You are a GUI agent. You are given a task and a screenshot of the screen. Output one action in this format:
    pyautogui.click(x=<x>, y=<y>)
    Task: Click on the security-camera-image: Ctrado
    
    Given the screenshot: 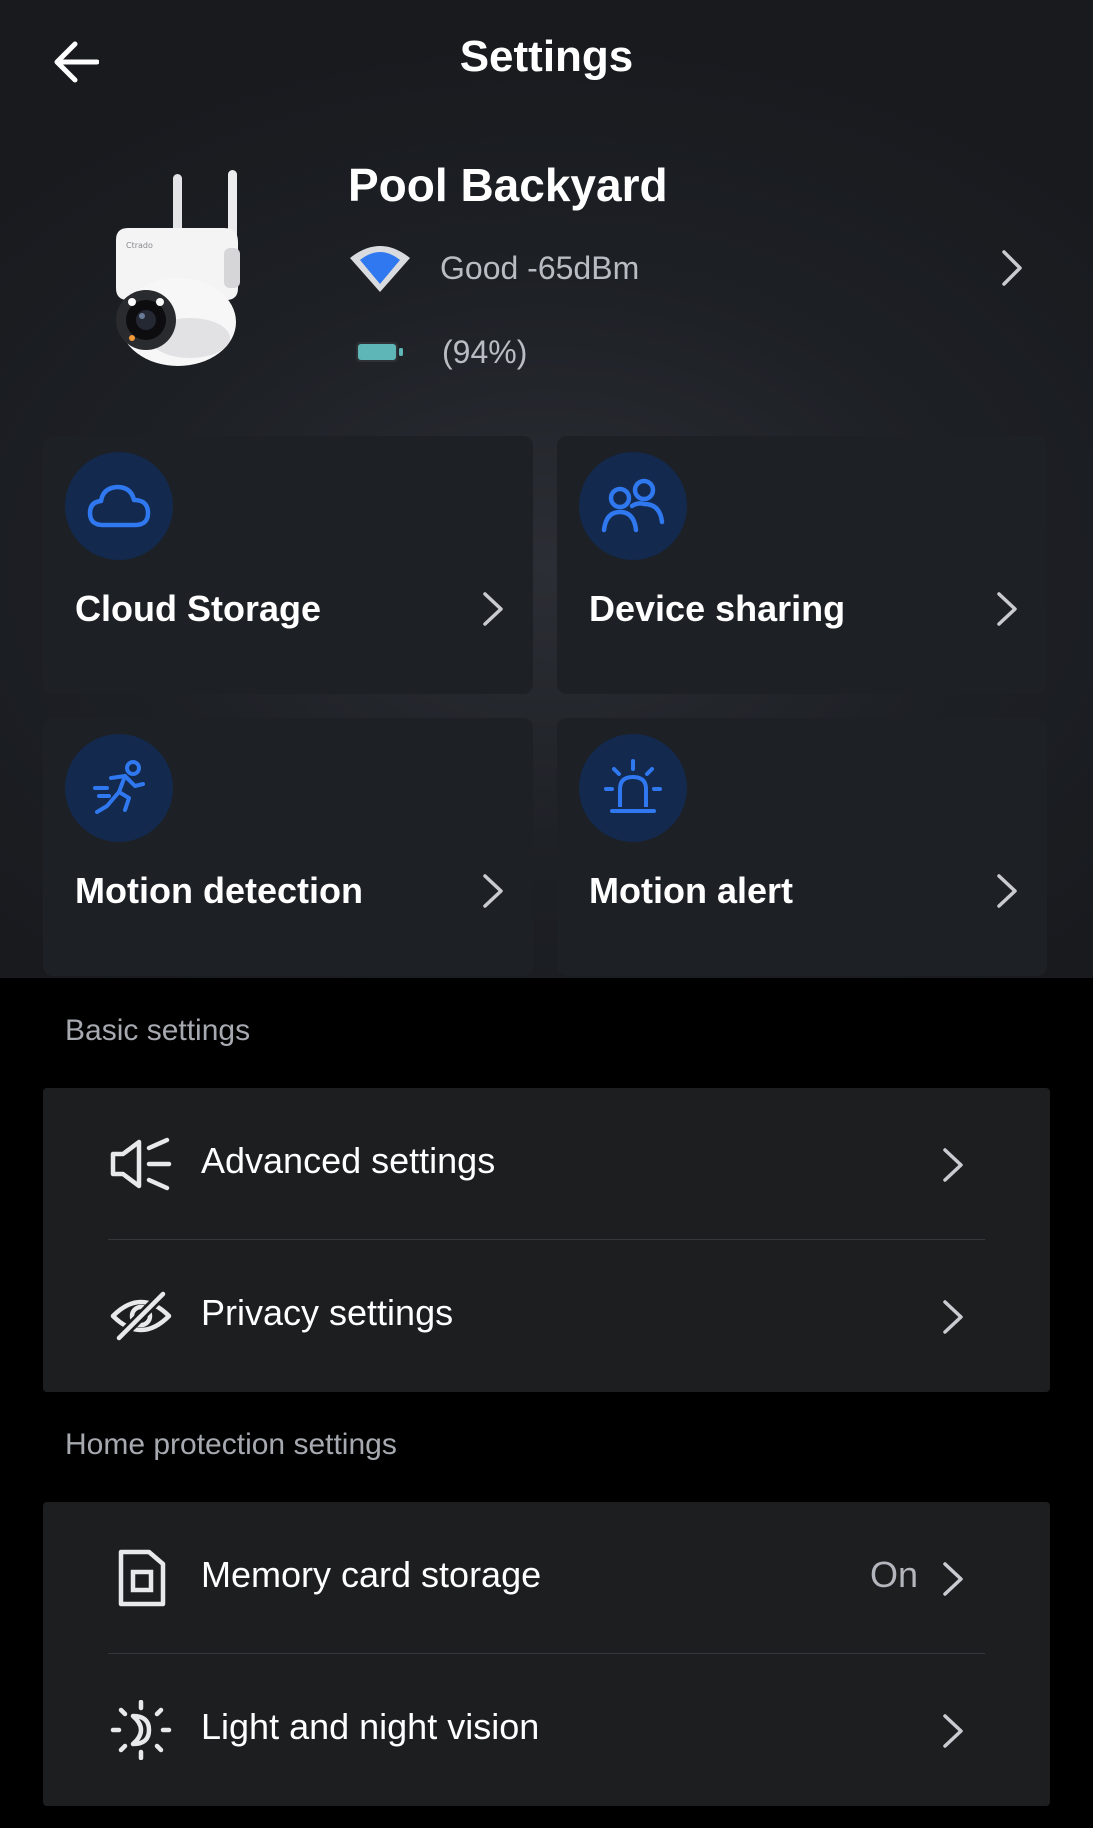 What is the action you would take?
    pyautogui.click(x=178, y=268)
    